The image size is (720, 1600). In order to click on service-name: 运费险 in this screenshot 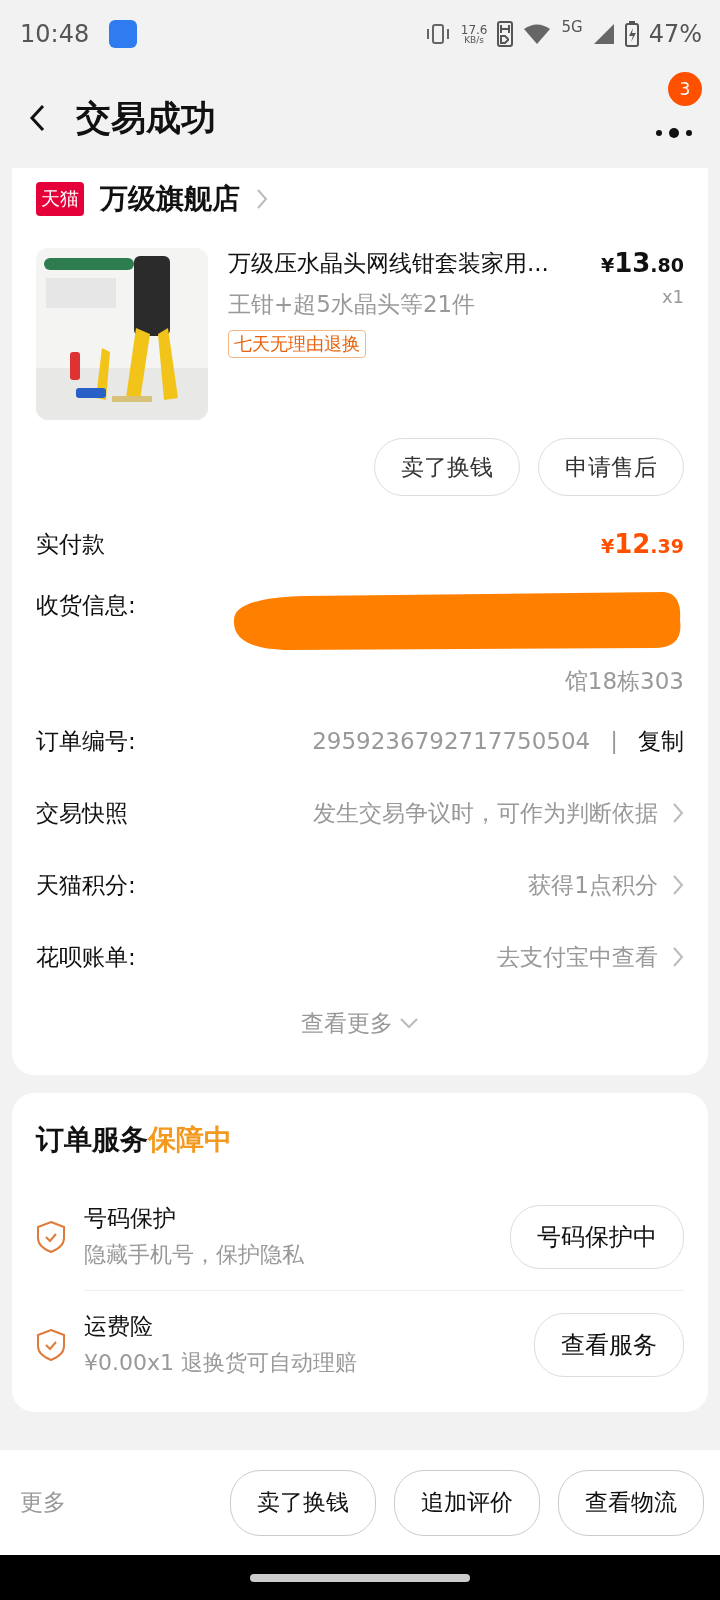, I will do `click(119, 1326)`.